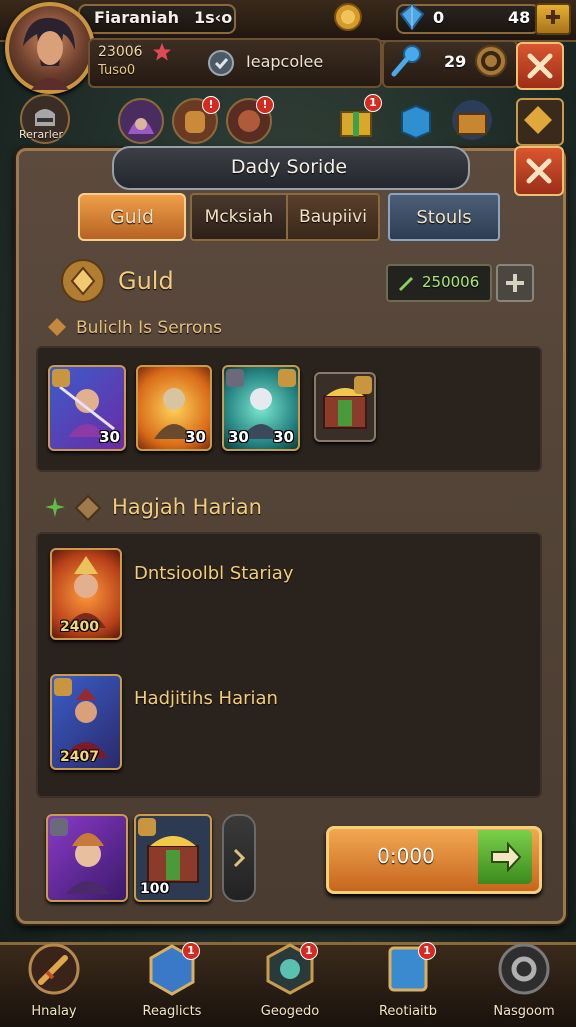 This screenshot has width=576, height=1027. Describe the element at coordinates (290, 980) in the screenshot. I see `nav-geogedo: 1 Geogedo` at that location.